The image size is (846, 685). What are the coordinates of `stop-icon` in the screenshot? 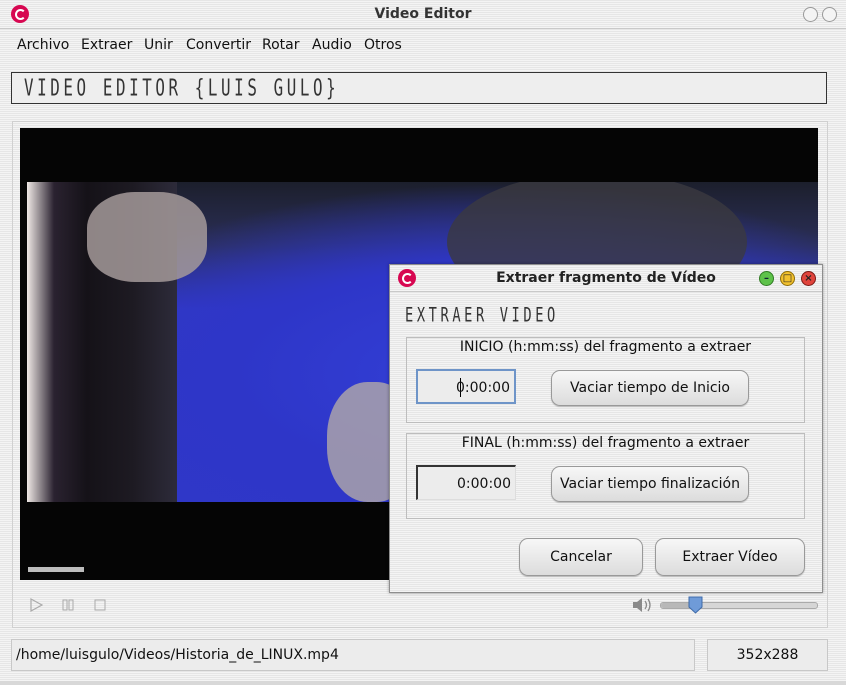 It's located at (100, 605).